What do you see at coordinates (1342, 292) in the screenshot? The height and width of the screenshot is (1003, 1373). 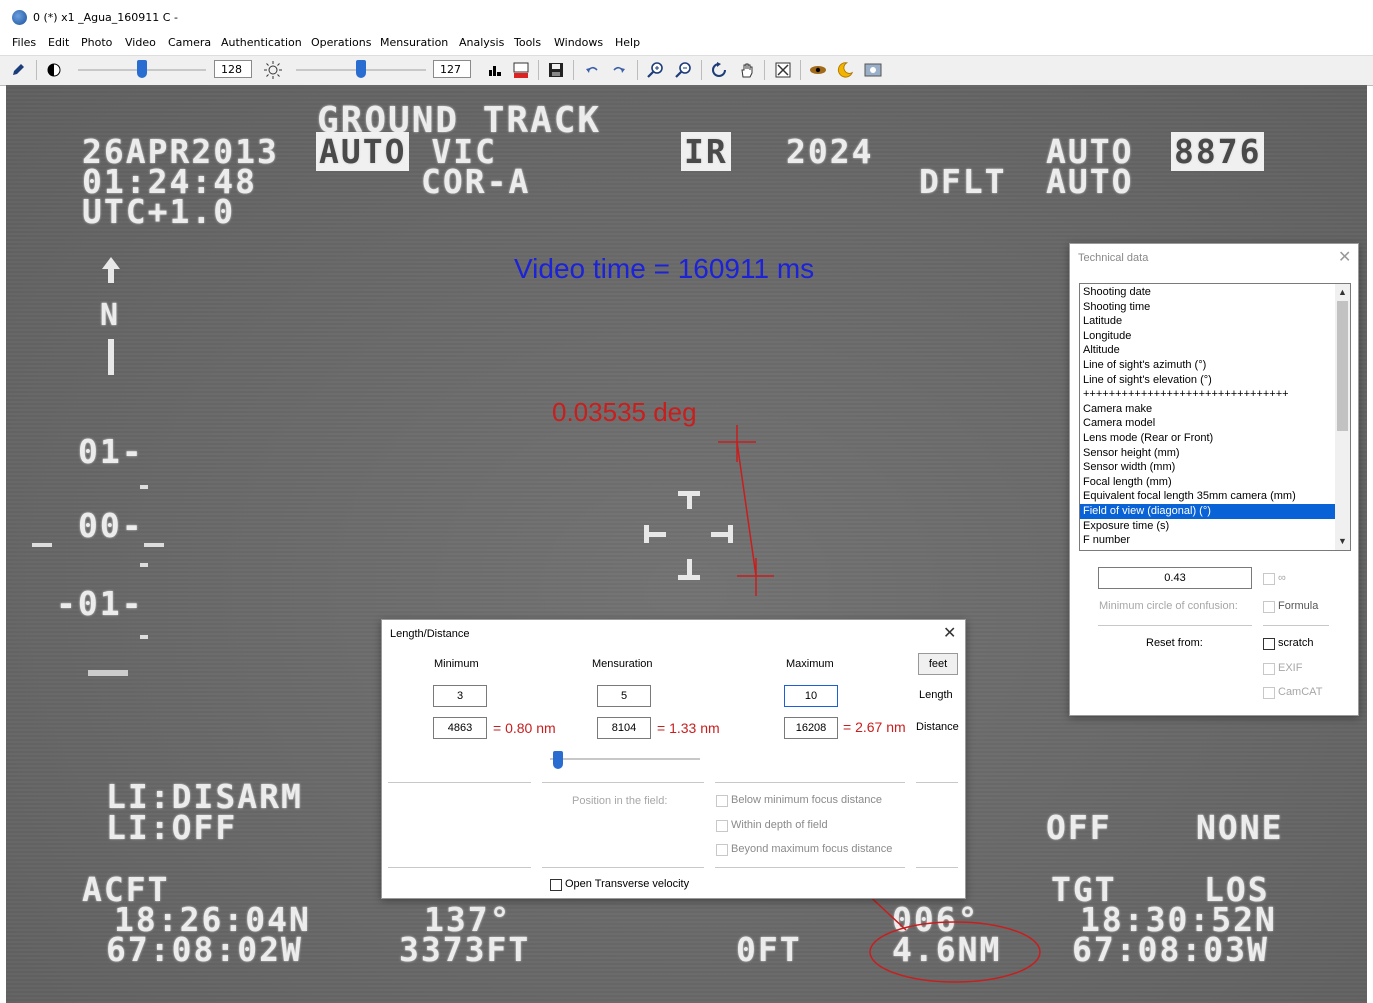 I see `scroll-up-icon: ▲` at bounding box center [1342, 292].